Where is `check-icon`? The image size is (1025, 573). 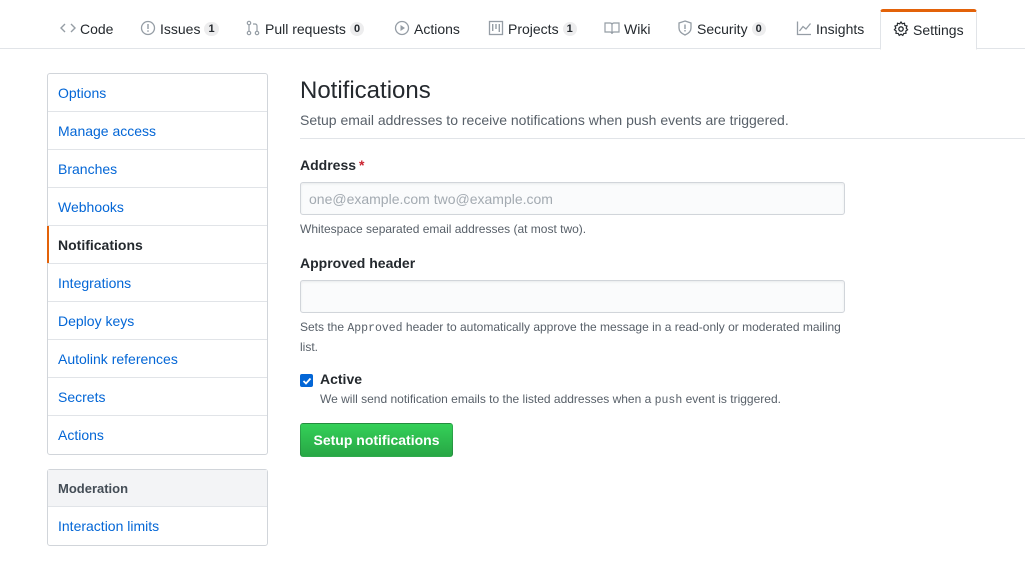
check-icon is located at coordinates (306, 381).